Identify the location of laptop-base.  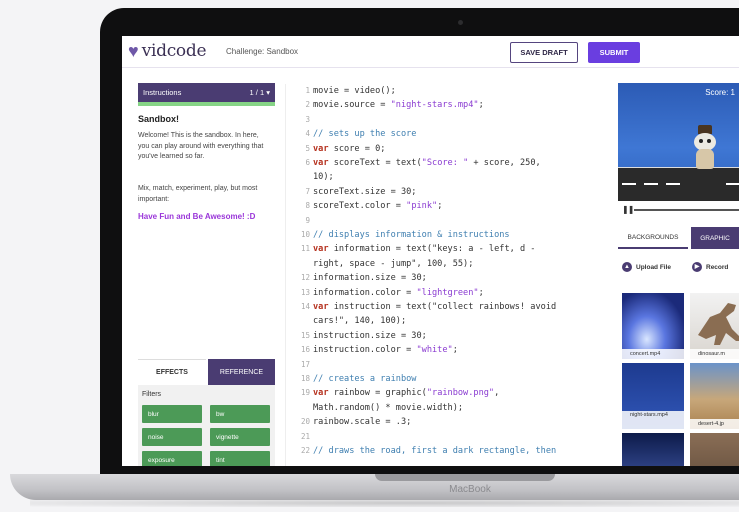
(374, 487).